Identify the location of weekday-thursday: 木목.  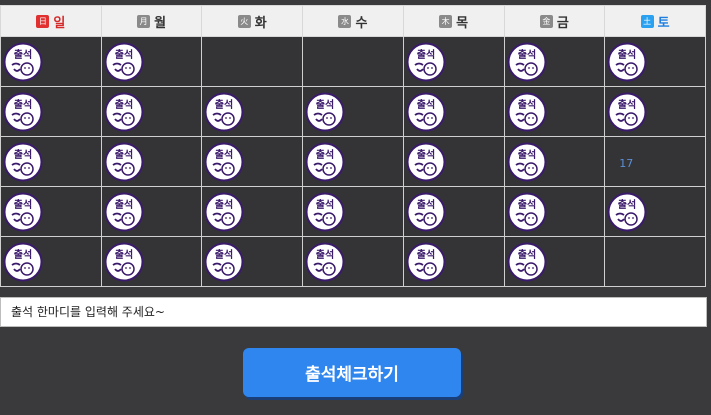
(453, 21).